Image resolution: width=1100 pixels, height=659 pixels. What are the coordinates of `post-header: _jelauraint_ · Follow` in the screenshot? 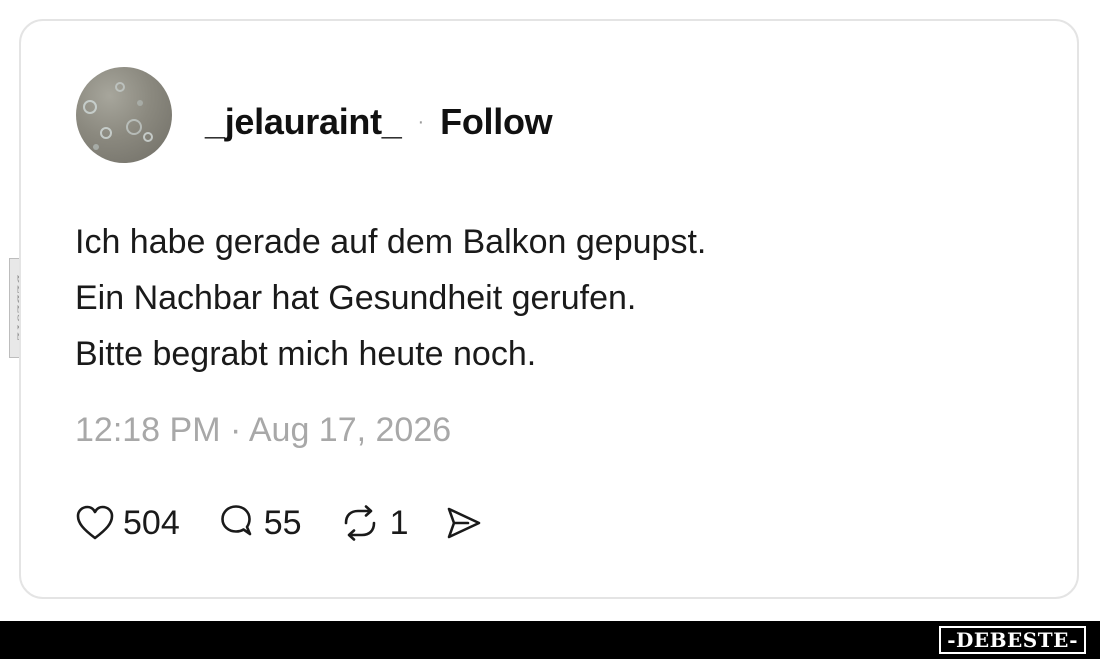 It's located at (379, 122).